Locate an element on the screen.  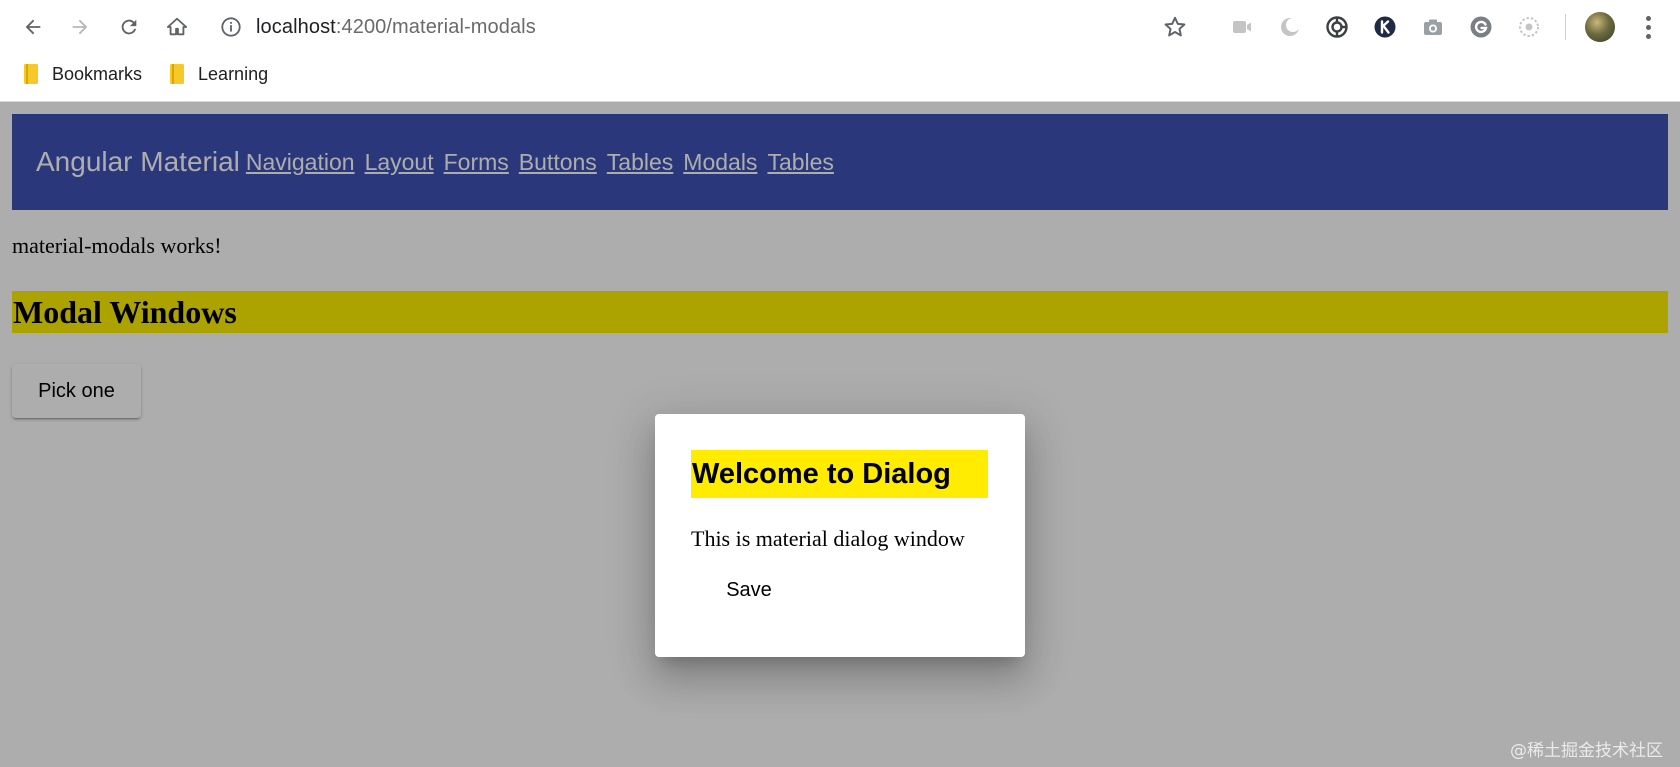
extension-k is located at coordinates (1385, 27).